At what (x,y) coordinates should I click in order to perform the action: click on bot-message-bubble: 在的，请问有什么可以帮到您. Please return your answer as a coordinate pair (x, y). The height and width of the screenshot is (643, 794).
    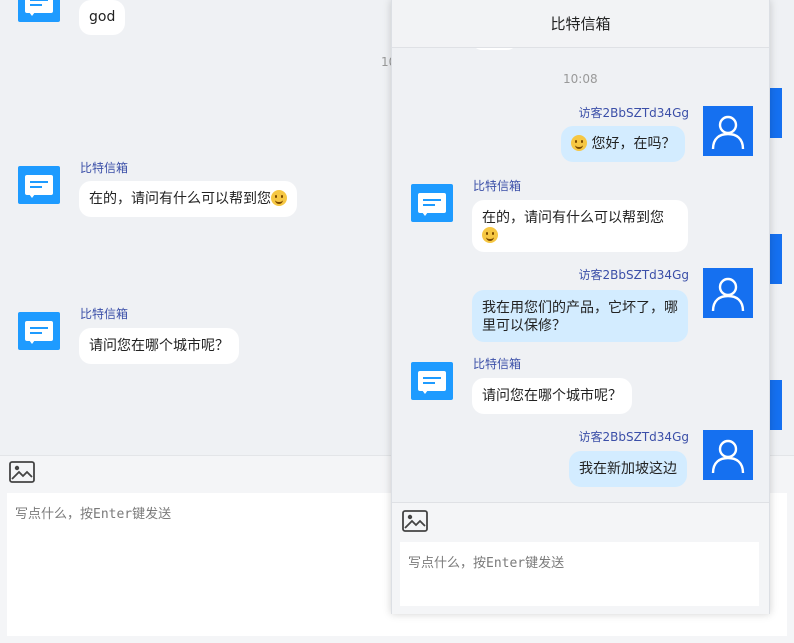
    Looking at the image, I should click on (580, 226).